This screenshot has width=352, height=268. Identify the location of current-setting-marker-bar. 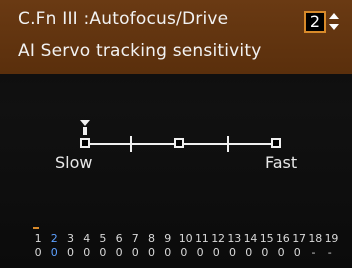
(85, 131).